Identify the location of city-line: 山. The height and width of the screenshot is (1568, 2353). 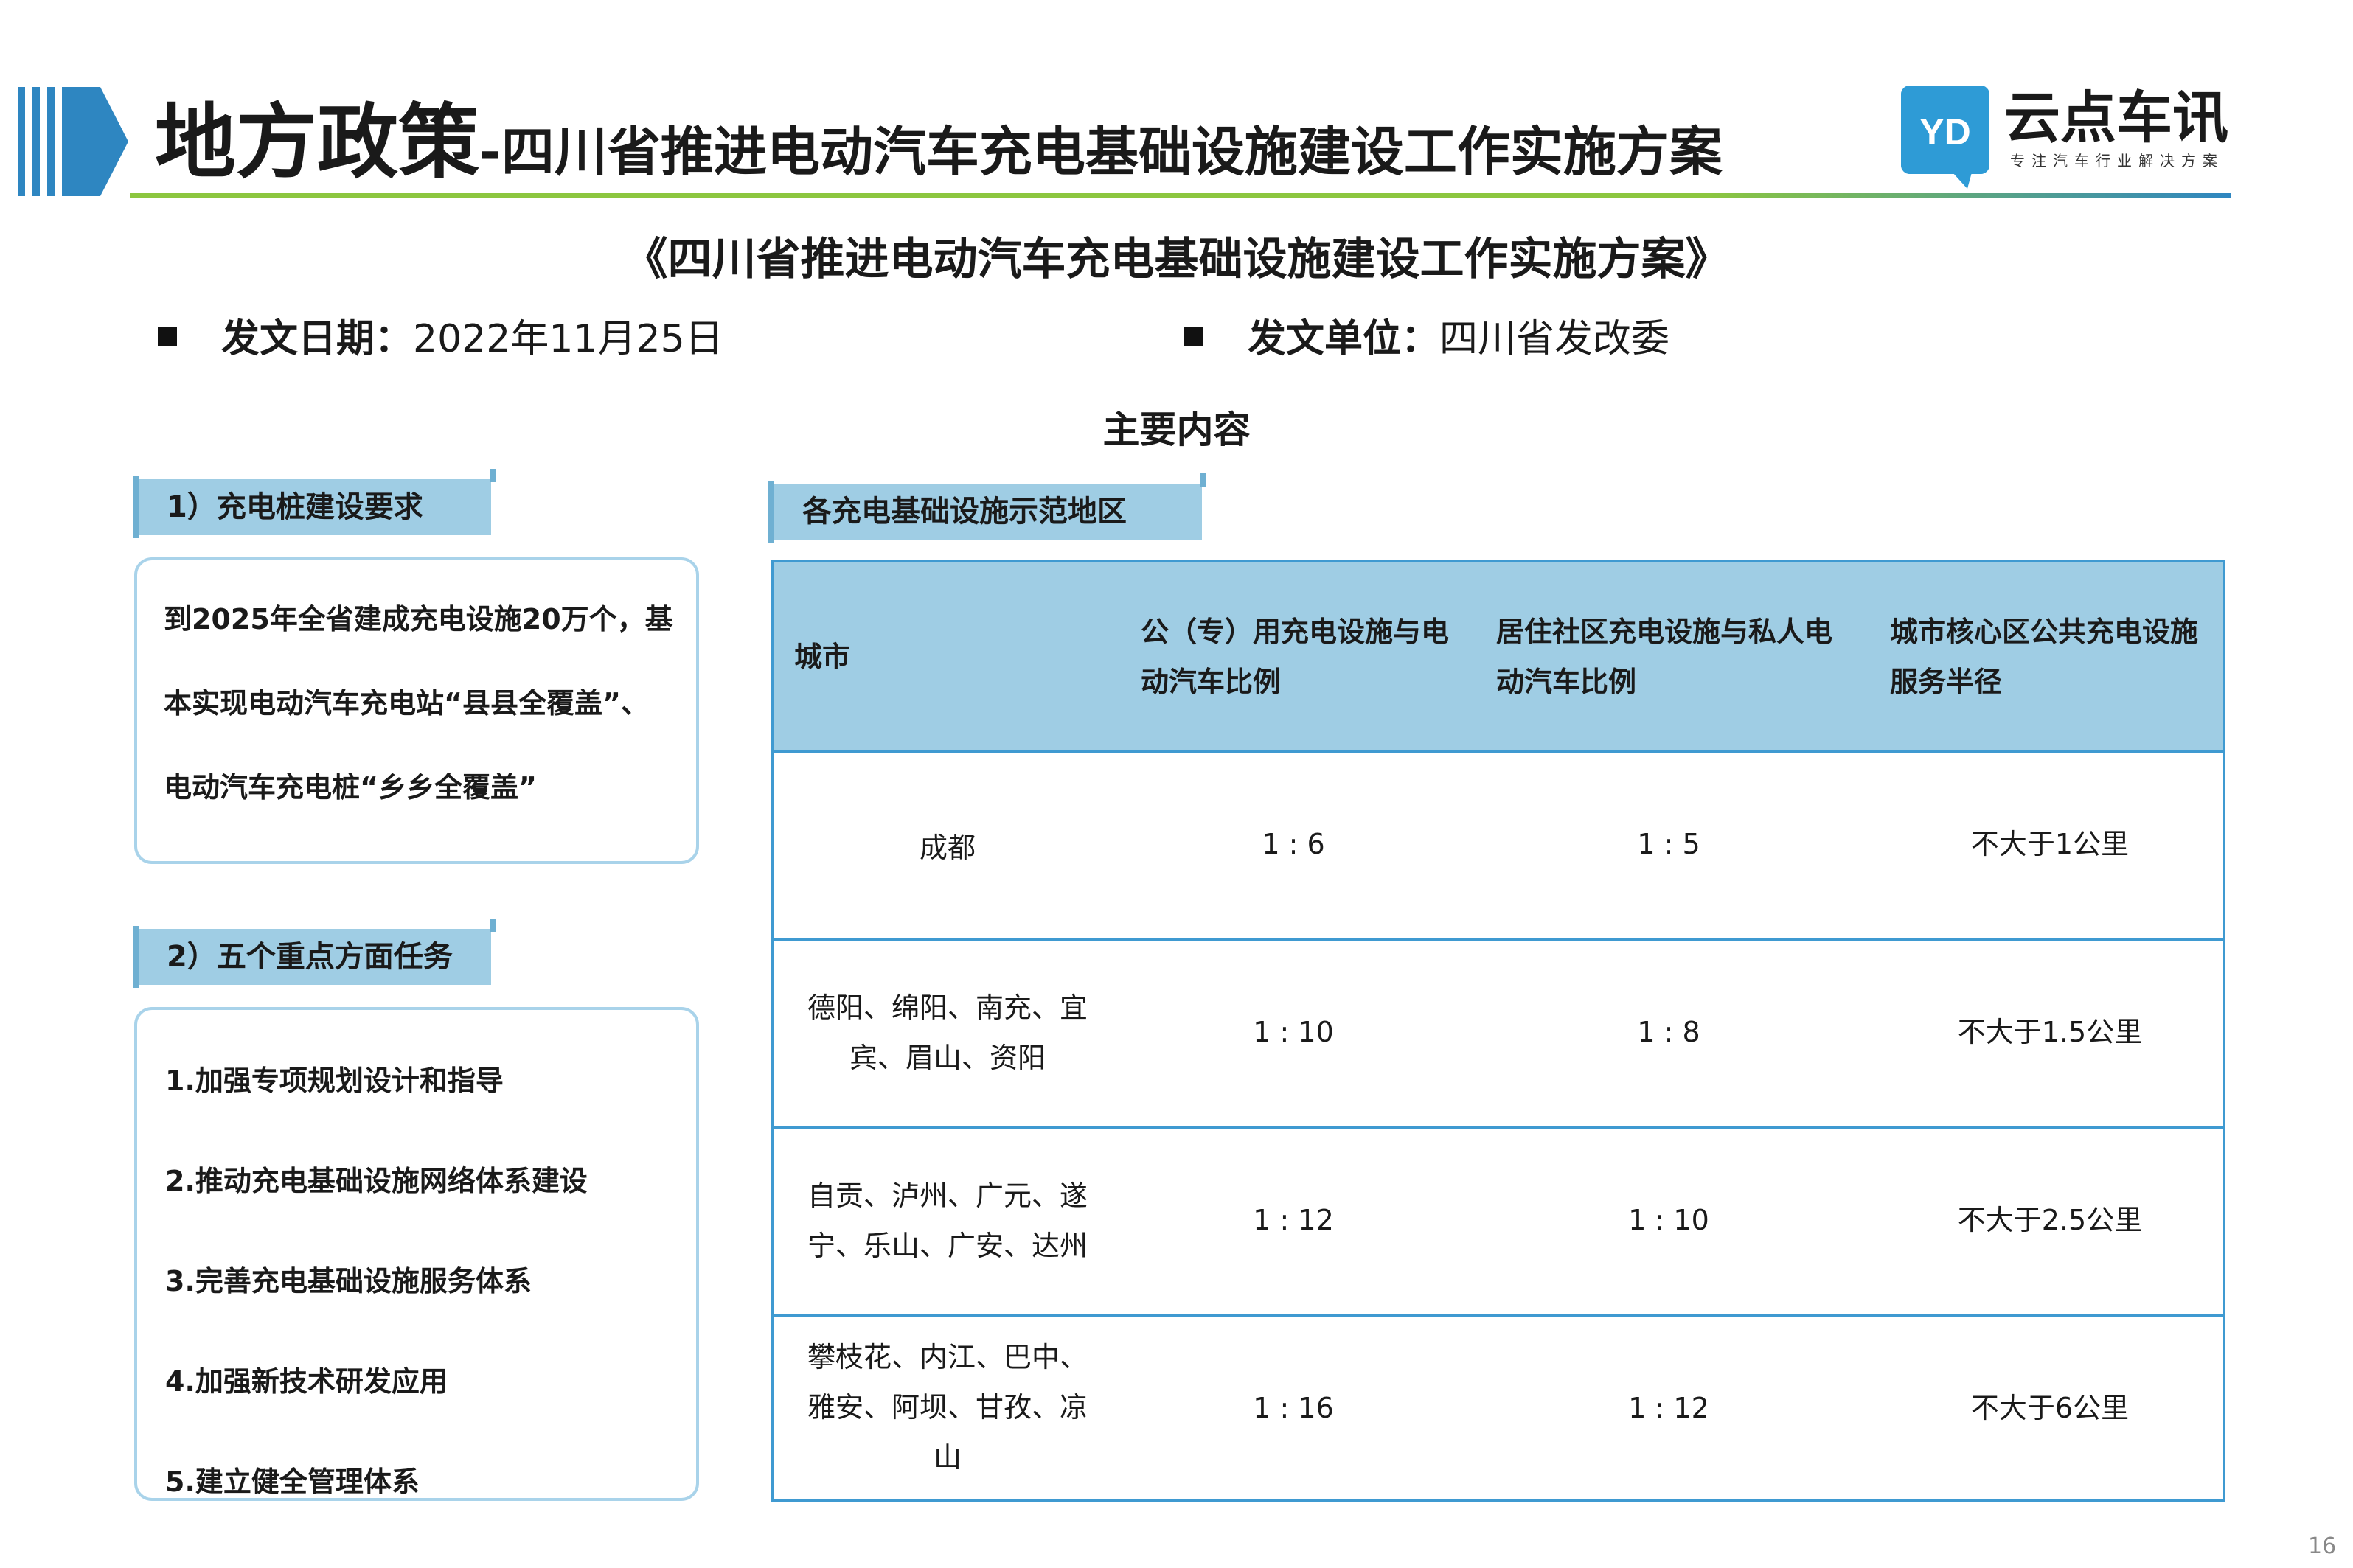
(947, 1457).